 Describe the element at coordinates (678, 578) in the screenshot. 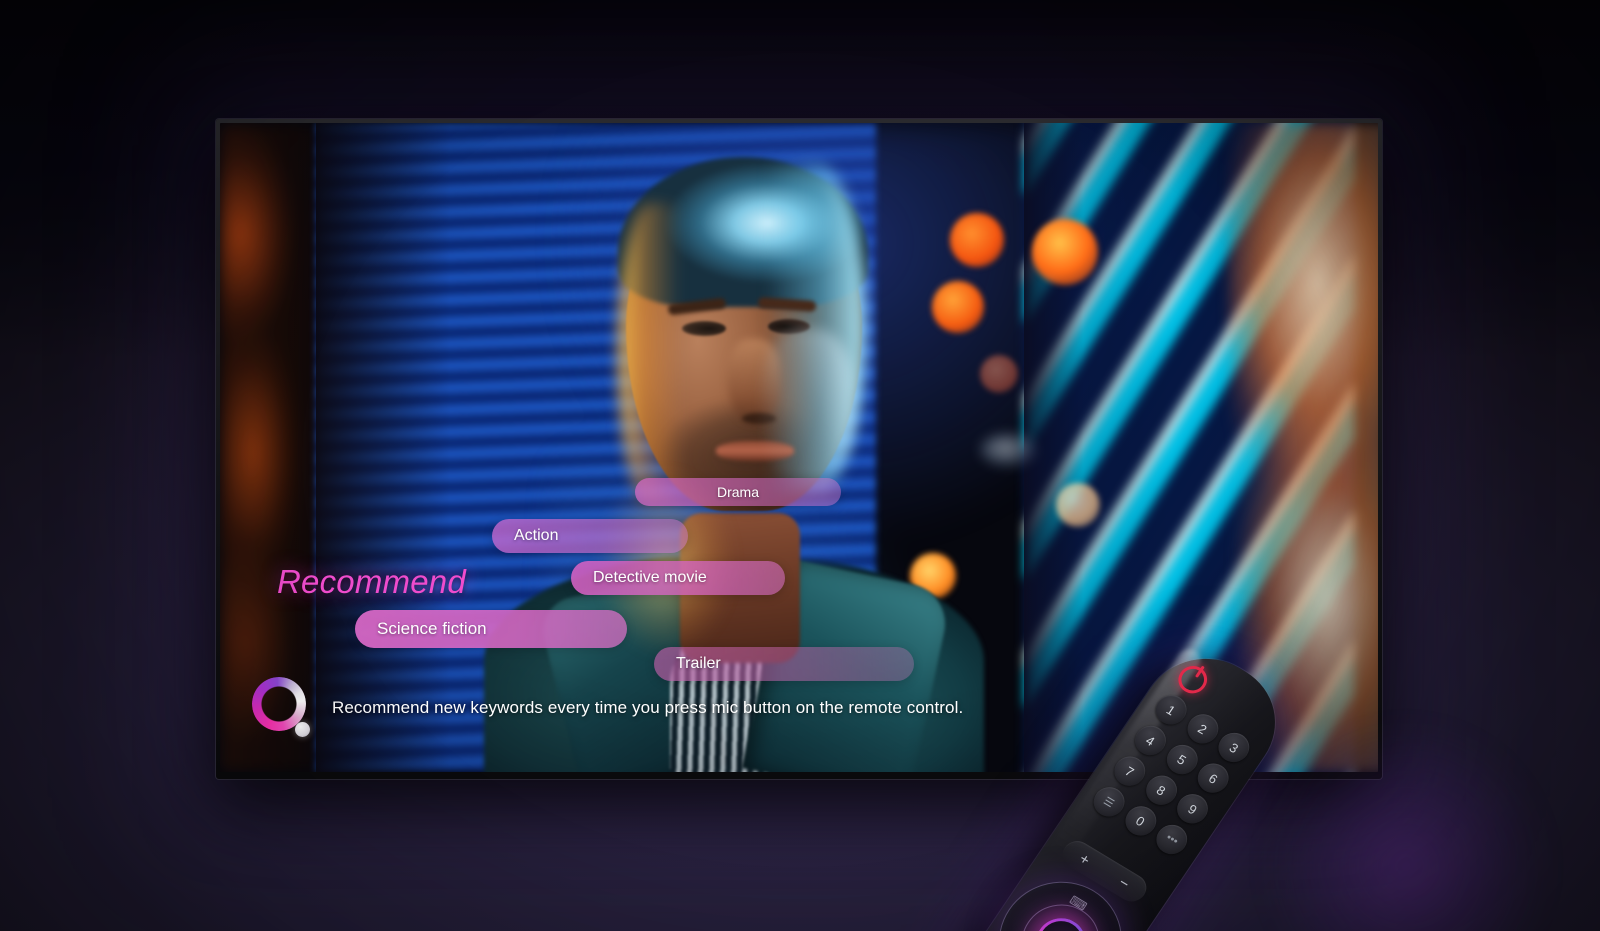

I see `keyword-chip-detective-movie: Detective movie` at that location.